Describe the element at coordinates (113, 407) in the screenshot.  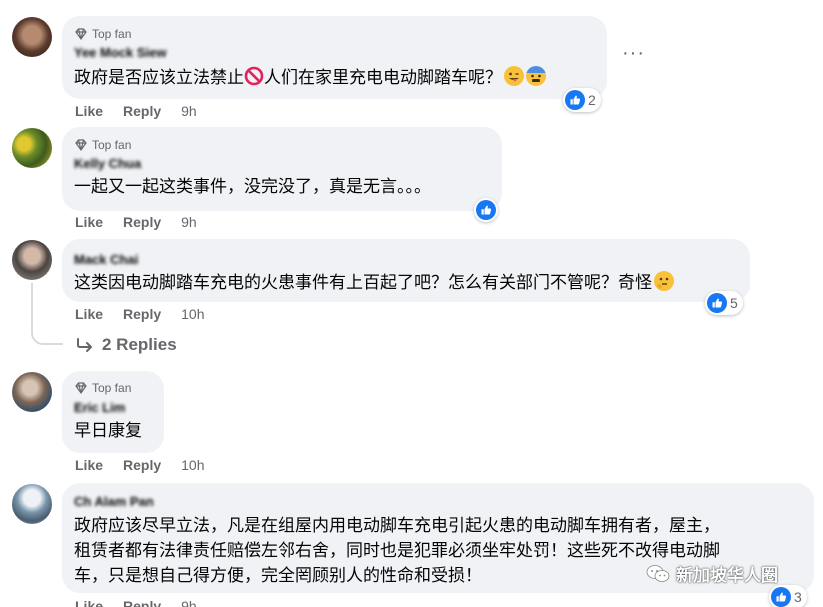
I see `comment-author: Eric Lim` at that location.